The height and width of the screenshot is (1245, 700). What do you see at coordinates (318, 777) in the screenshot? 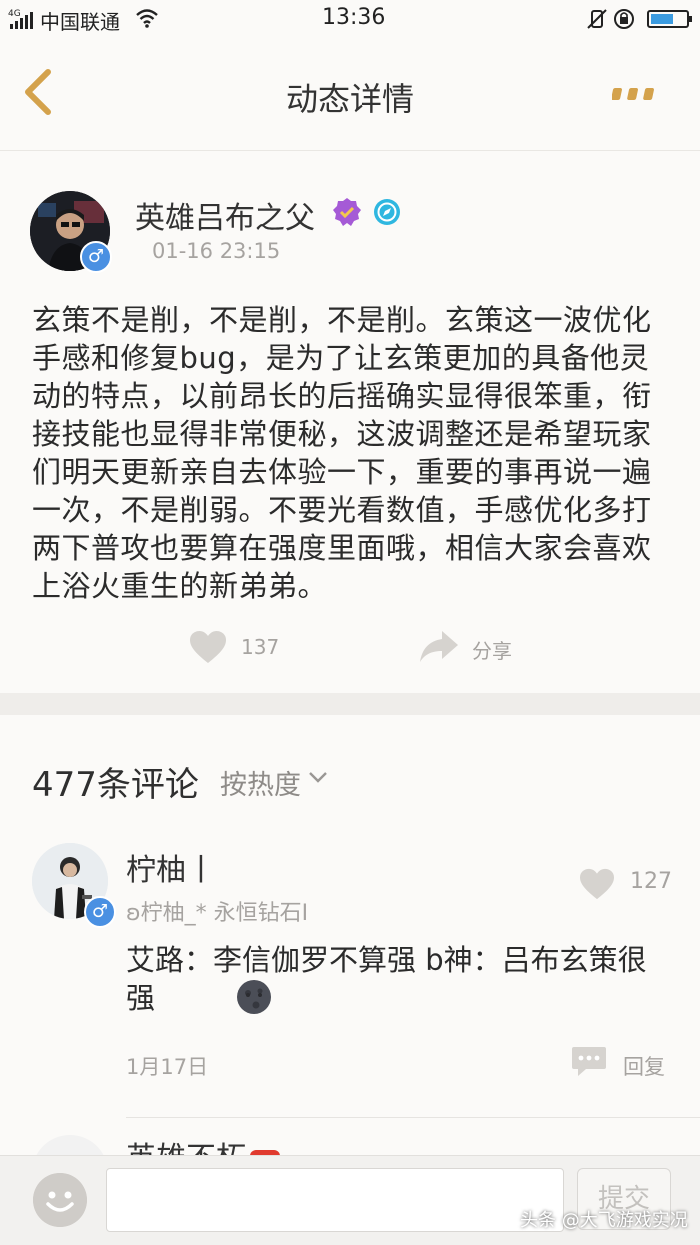
I see `chevron-down-icon` at bounding box center [318, 777].